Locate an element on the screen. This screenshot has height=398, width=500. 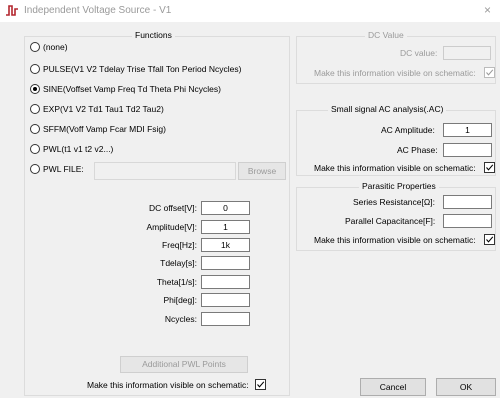
theta-input is located at coordinates (225, 282).